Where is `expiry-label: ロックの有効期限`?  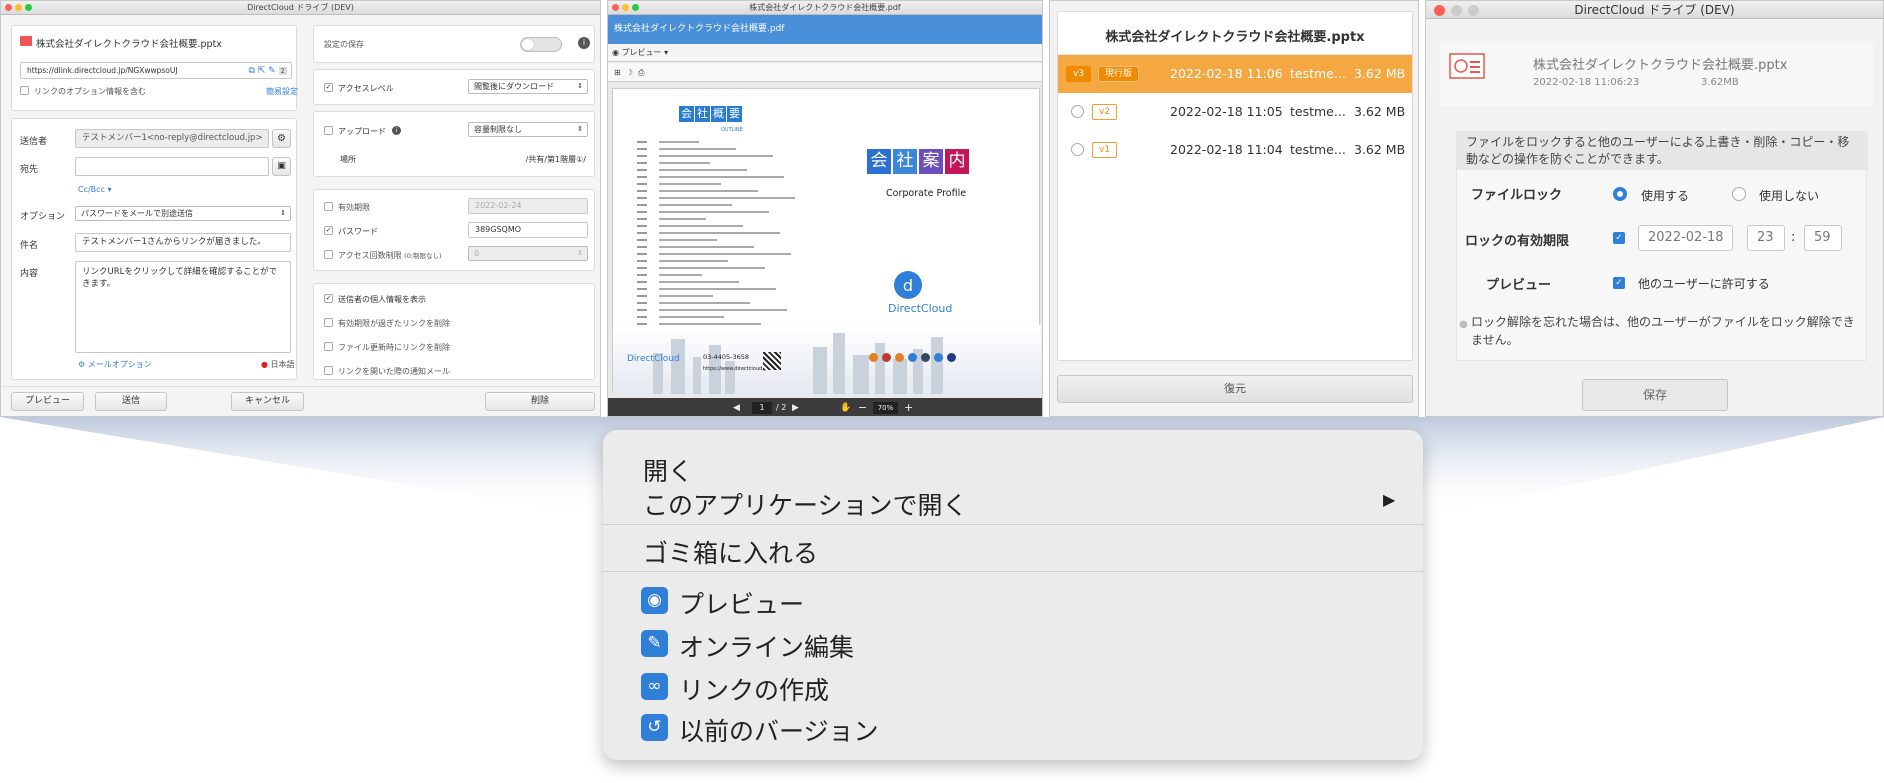 expiry-label: ロックの有効期限 is located at coordinates (1517, 241).